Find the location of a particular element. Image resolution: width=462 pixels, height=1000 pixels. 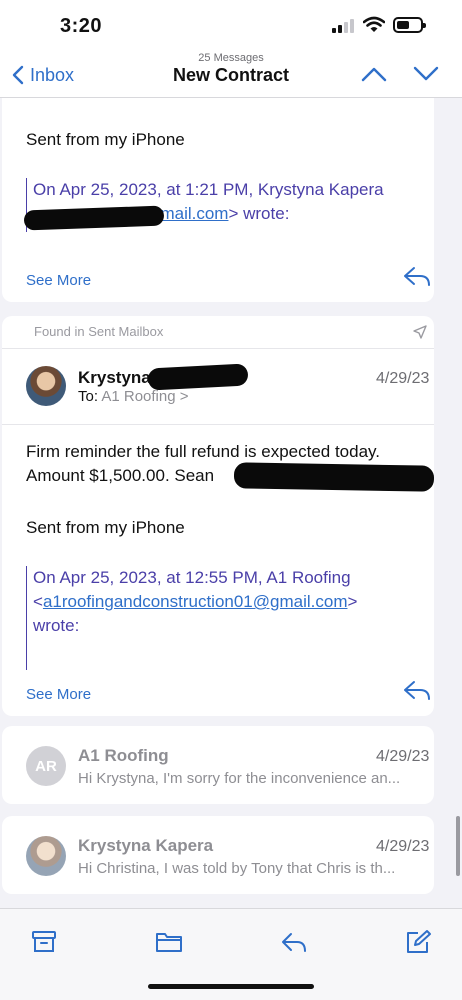

quote-footer: wrote: is located at coordinates (56, 625).